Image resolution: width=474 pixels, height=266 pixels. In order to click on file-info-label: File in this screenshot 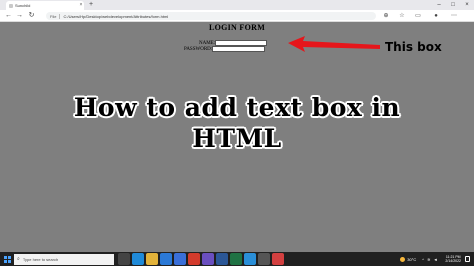, I will do `click(53, 16)`.